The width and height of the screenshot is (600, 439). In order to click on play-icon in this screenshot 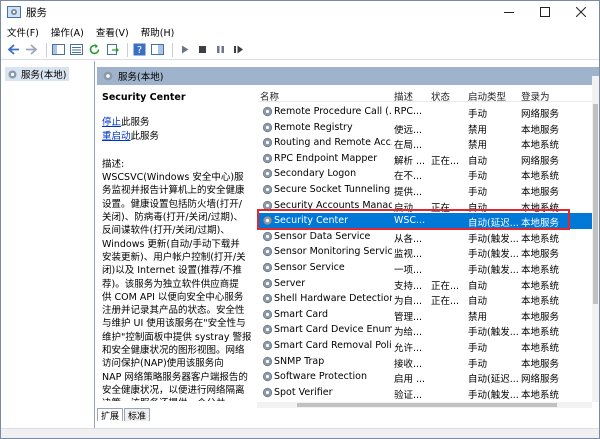, I will do `click(185, 49)`.